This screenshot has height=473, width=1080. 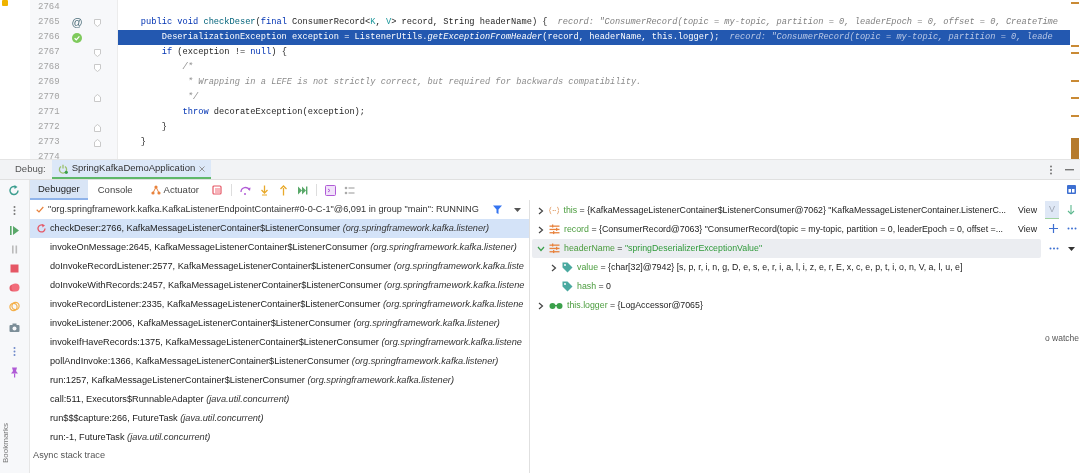 What do you see at coordinates (115, 190) in the screenshot?
I see `debugger-tab: Console` at bounding box center [115, 190].